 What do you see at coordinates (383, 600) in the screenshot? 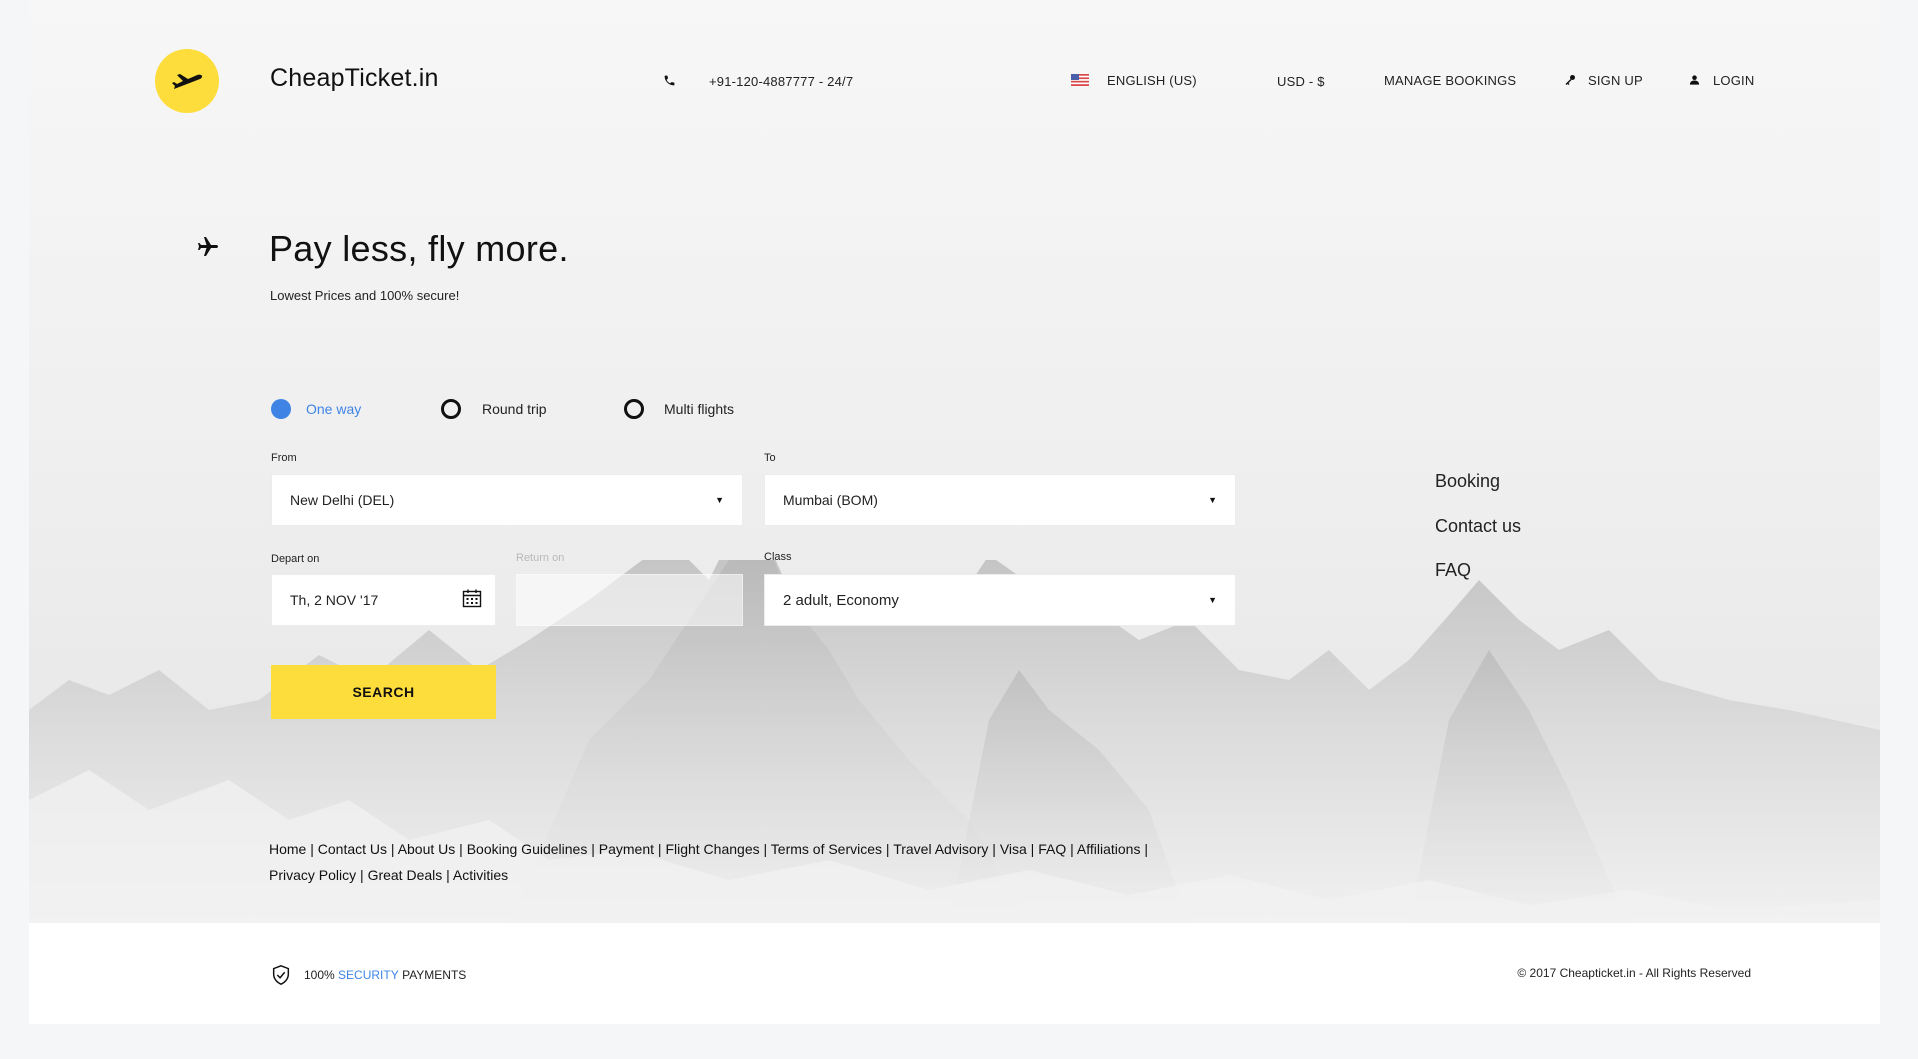
I see `depart-date-input: Th, 2 NOV '17` at bounding box center [383, 600].